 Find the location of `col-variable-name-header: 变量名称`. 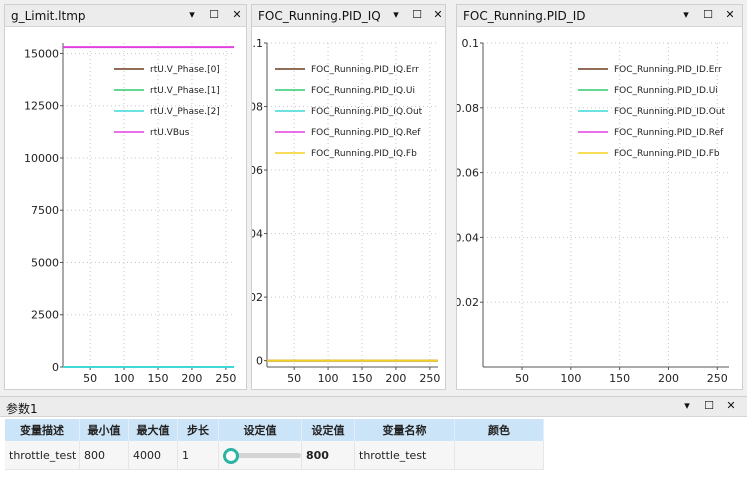

col-variable-name-header: 变量名称 is located at coordinates (404, 430).